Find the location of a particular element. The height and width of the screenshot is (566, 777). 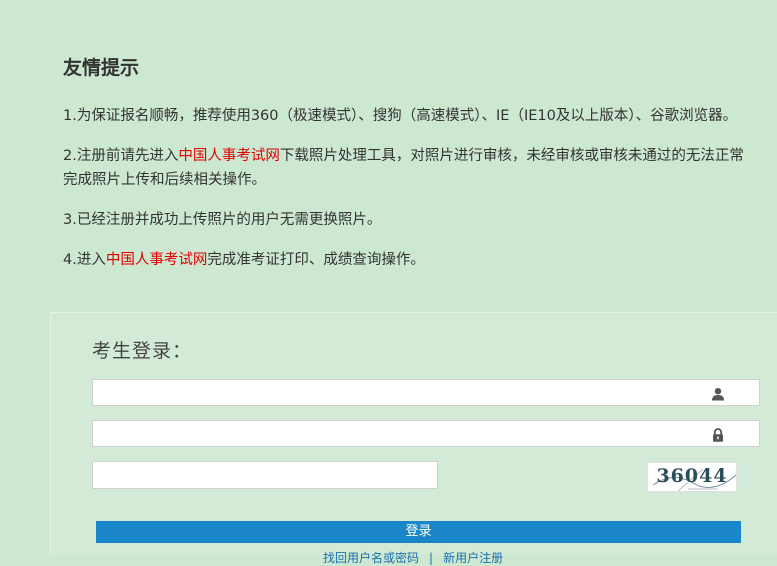

login-button: 登录 is located at coordinates (418, 532).